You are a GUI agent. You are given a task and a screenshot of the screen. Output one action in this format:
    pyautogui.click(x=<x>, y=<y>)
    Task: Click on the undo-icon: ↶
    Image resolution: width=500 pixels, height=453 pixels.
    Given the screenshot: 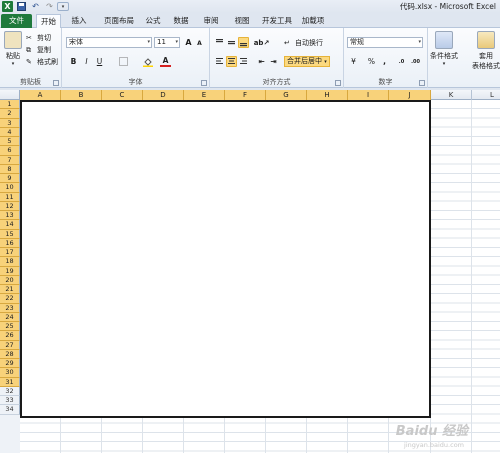 What is the action you would take?
    pyautogui.click(x=35, y=6)
    